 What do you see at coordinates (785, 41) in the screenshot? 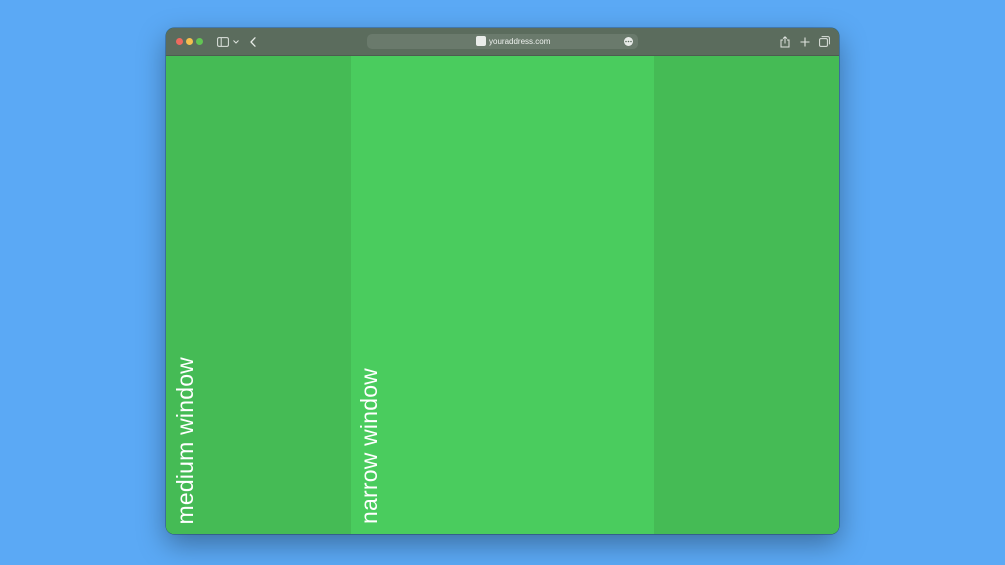
I see `share-icon` at bounding box center [785, 41].